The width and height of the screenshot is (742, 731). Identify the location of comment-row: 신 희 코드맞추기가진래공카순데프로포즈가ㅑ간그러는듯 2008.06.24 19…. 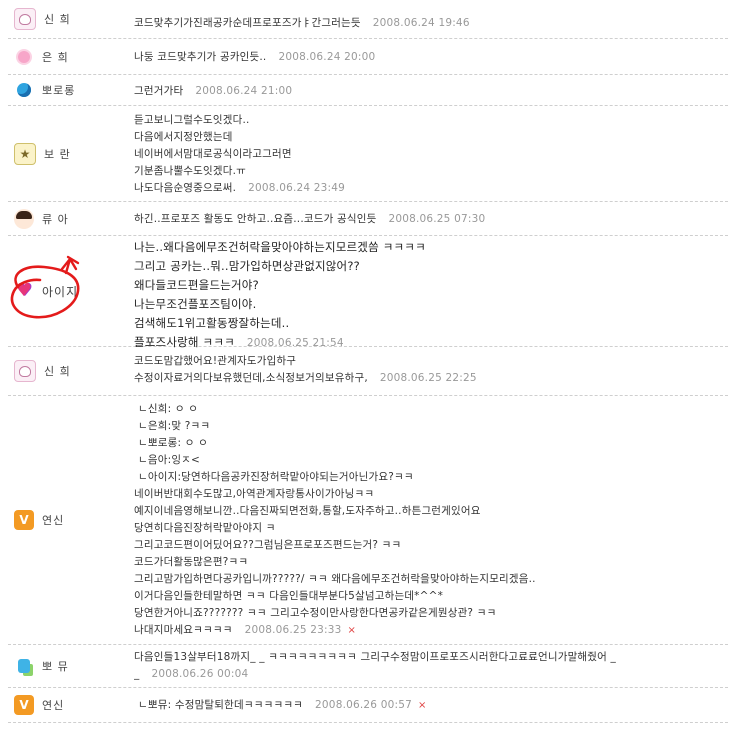
(368, 19).